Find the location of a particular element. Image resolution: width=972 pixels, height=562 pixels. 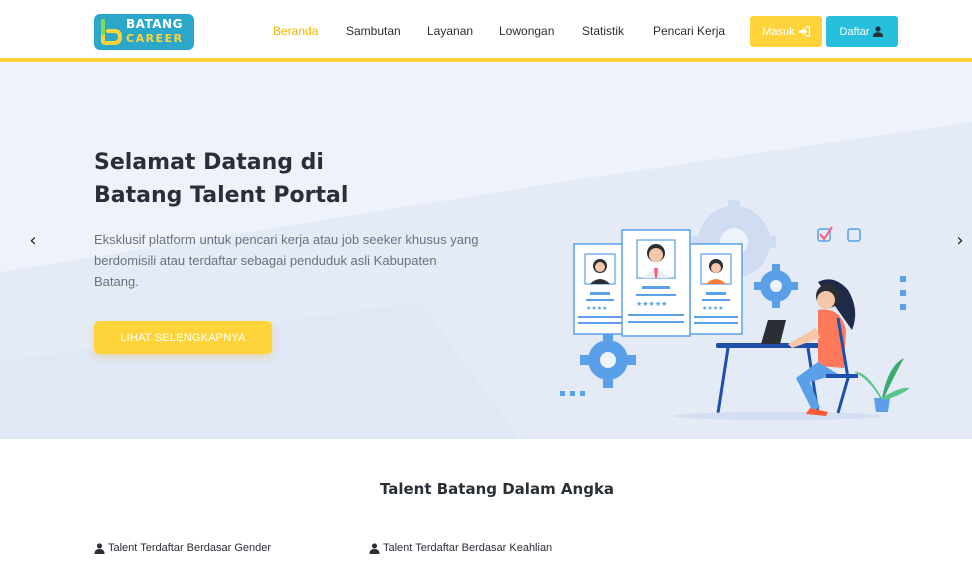

nav-pencari-kerja: Pencari Kerja is located at coordinates (689, 31).